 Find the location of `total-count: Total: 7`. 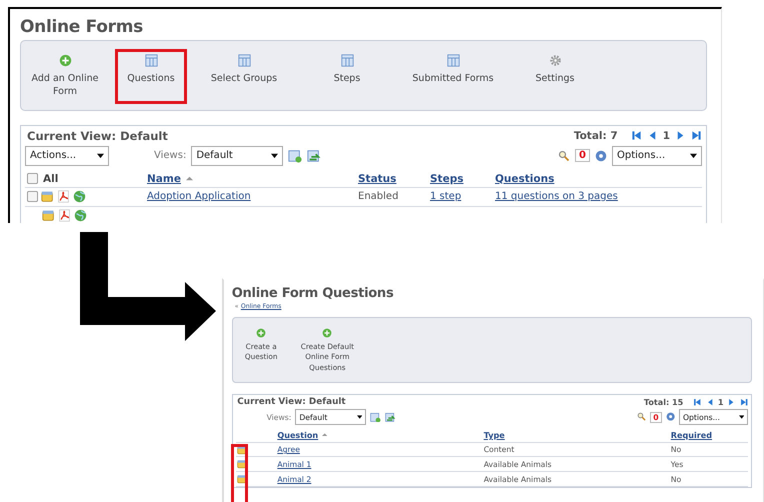

total-count: Total: 7 is located at coordinates (596, 136).